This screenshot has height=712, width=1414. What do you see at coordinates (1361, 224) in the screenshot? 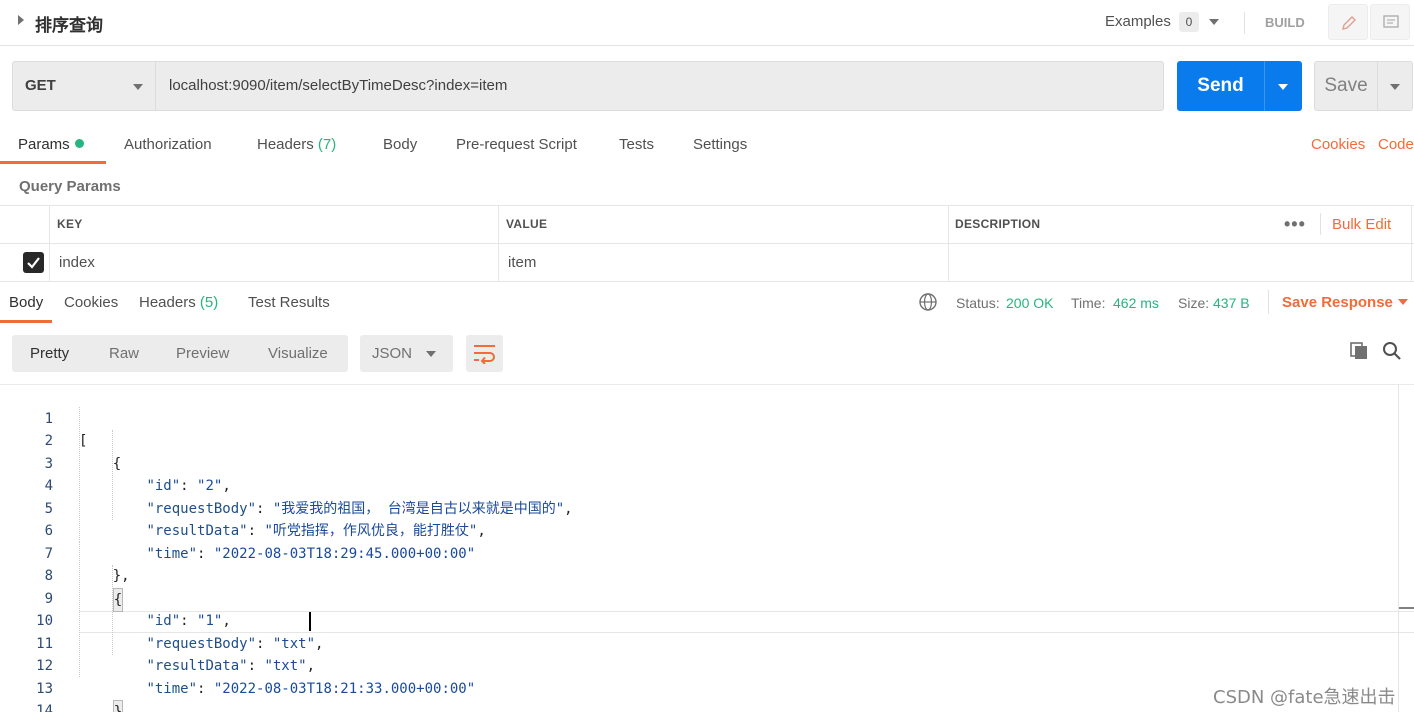
I see `bulk-edit-button: Bulk Edit` at bounding box center [1361, 224].